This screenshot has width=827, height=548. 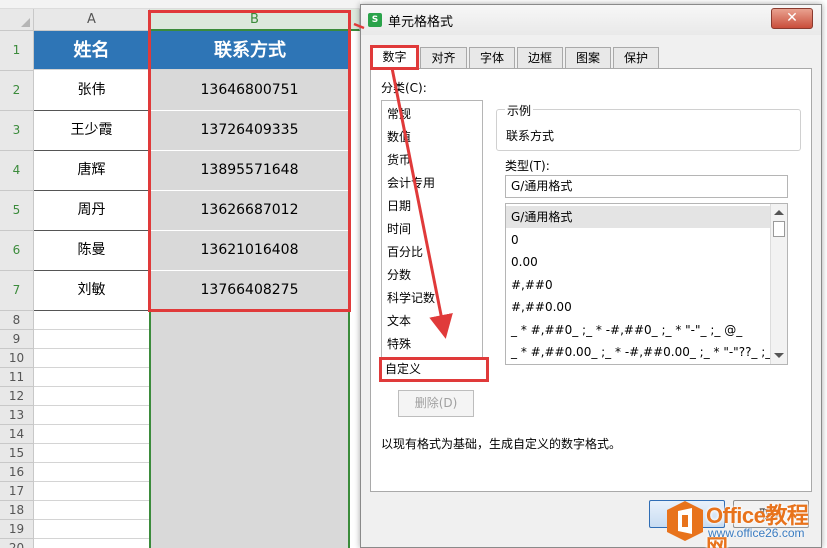 What do you see at coordinates (588, 58) in the screenshot?
I see `tab-pattern: 图案` at bounding box center [588, 58].